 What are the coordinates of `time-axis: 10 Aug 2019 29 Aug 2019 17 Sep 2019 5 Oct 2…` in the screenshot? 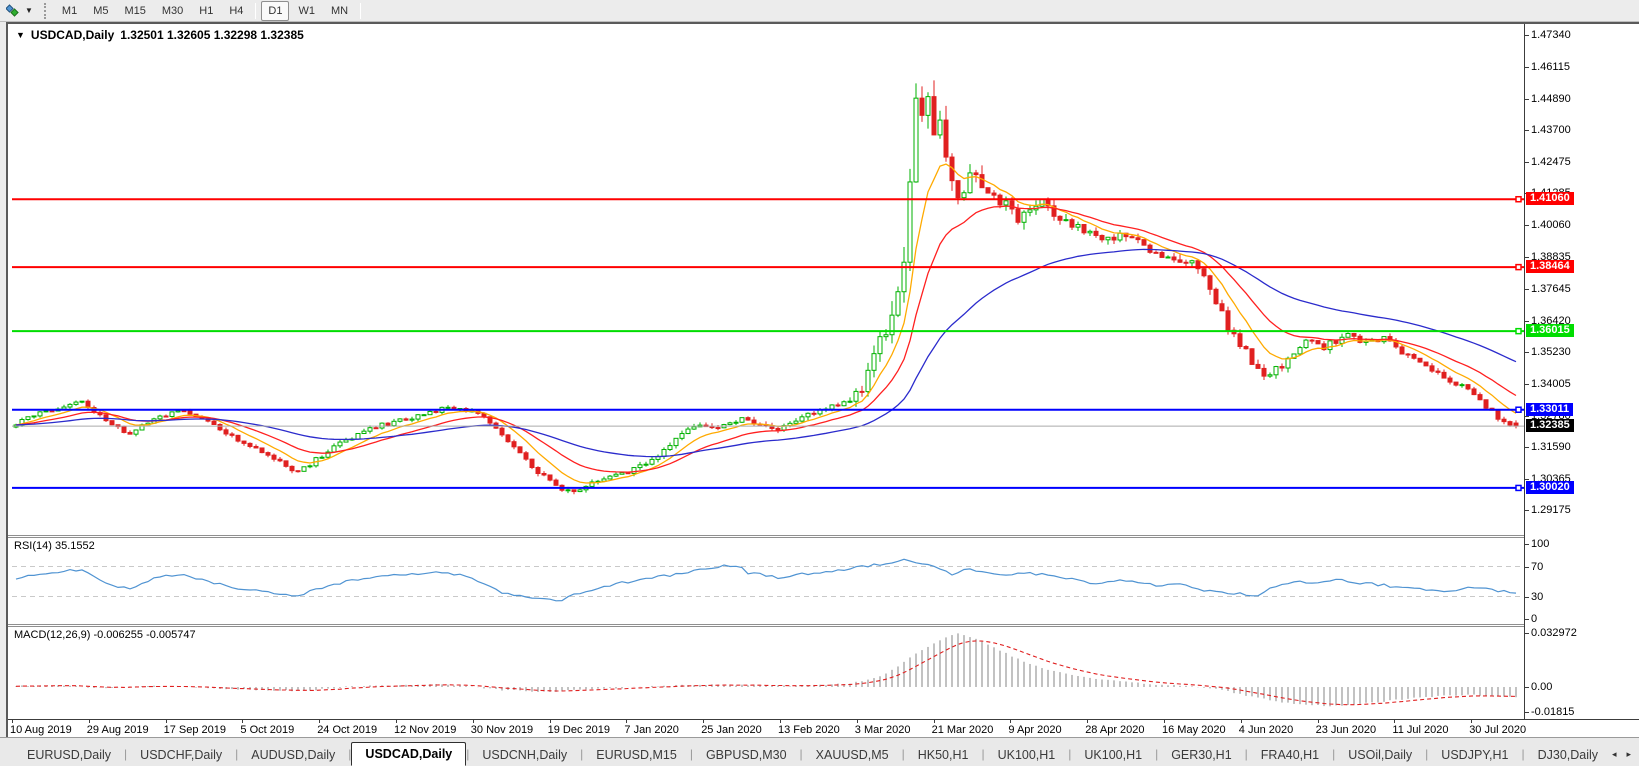 It's located at (823, 729).